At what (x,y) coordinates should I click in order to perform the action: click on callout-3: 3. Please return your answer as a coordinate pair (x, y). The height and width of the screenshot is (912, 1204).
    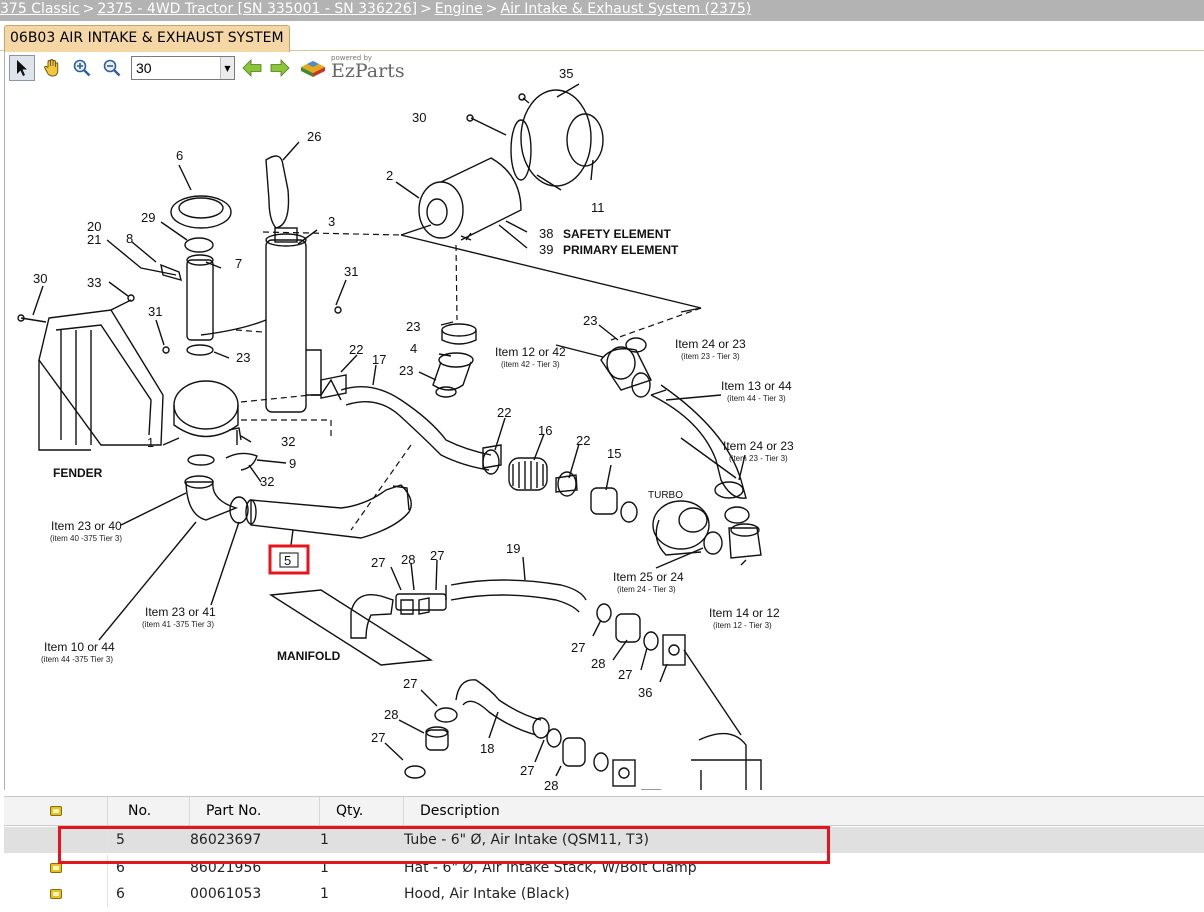
    Looking at the image, I should click on (331, 221).